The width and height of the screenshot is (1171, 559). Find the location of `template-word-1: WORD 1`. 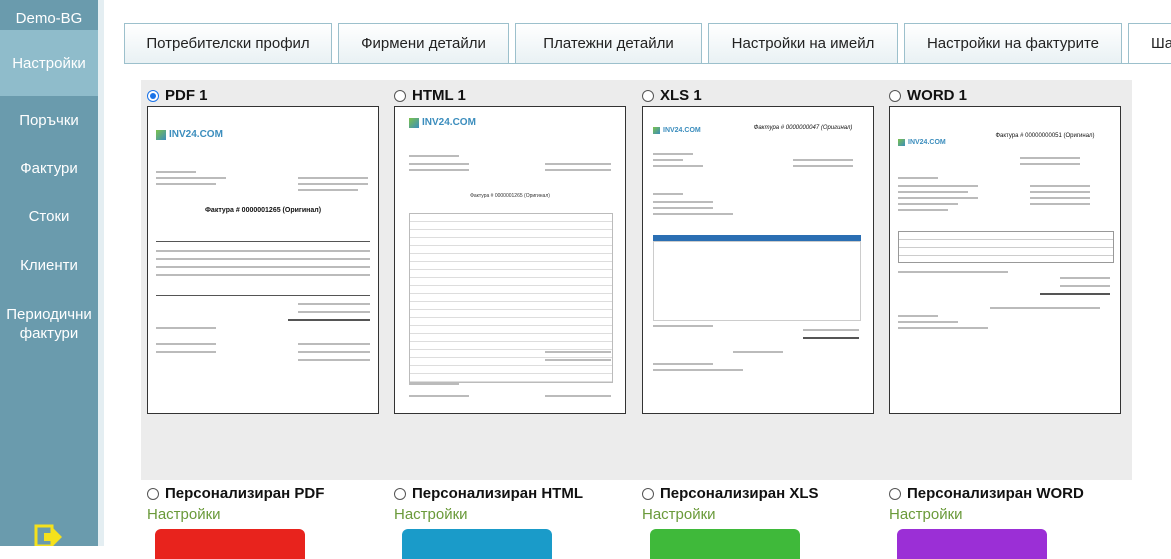

template-word-1: WORD 1 is located at coordinates (928, 95).